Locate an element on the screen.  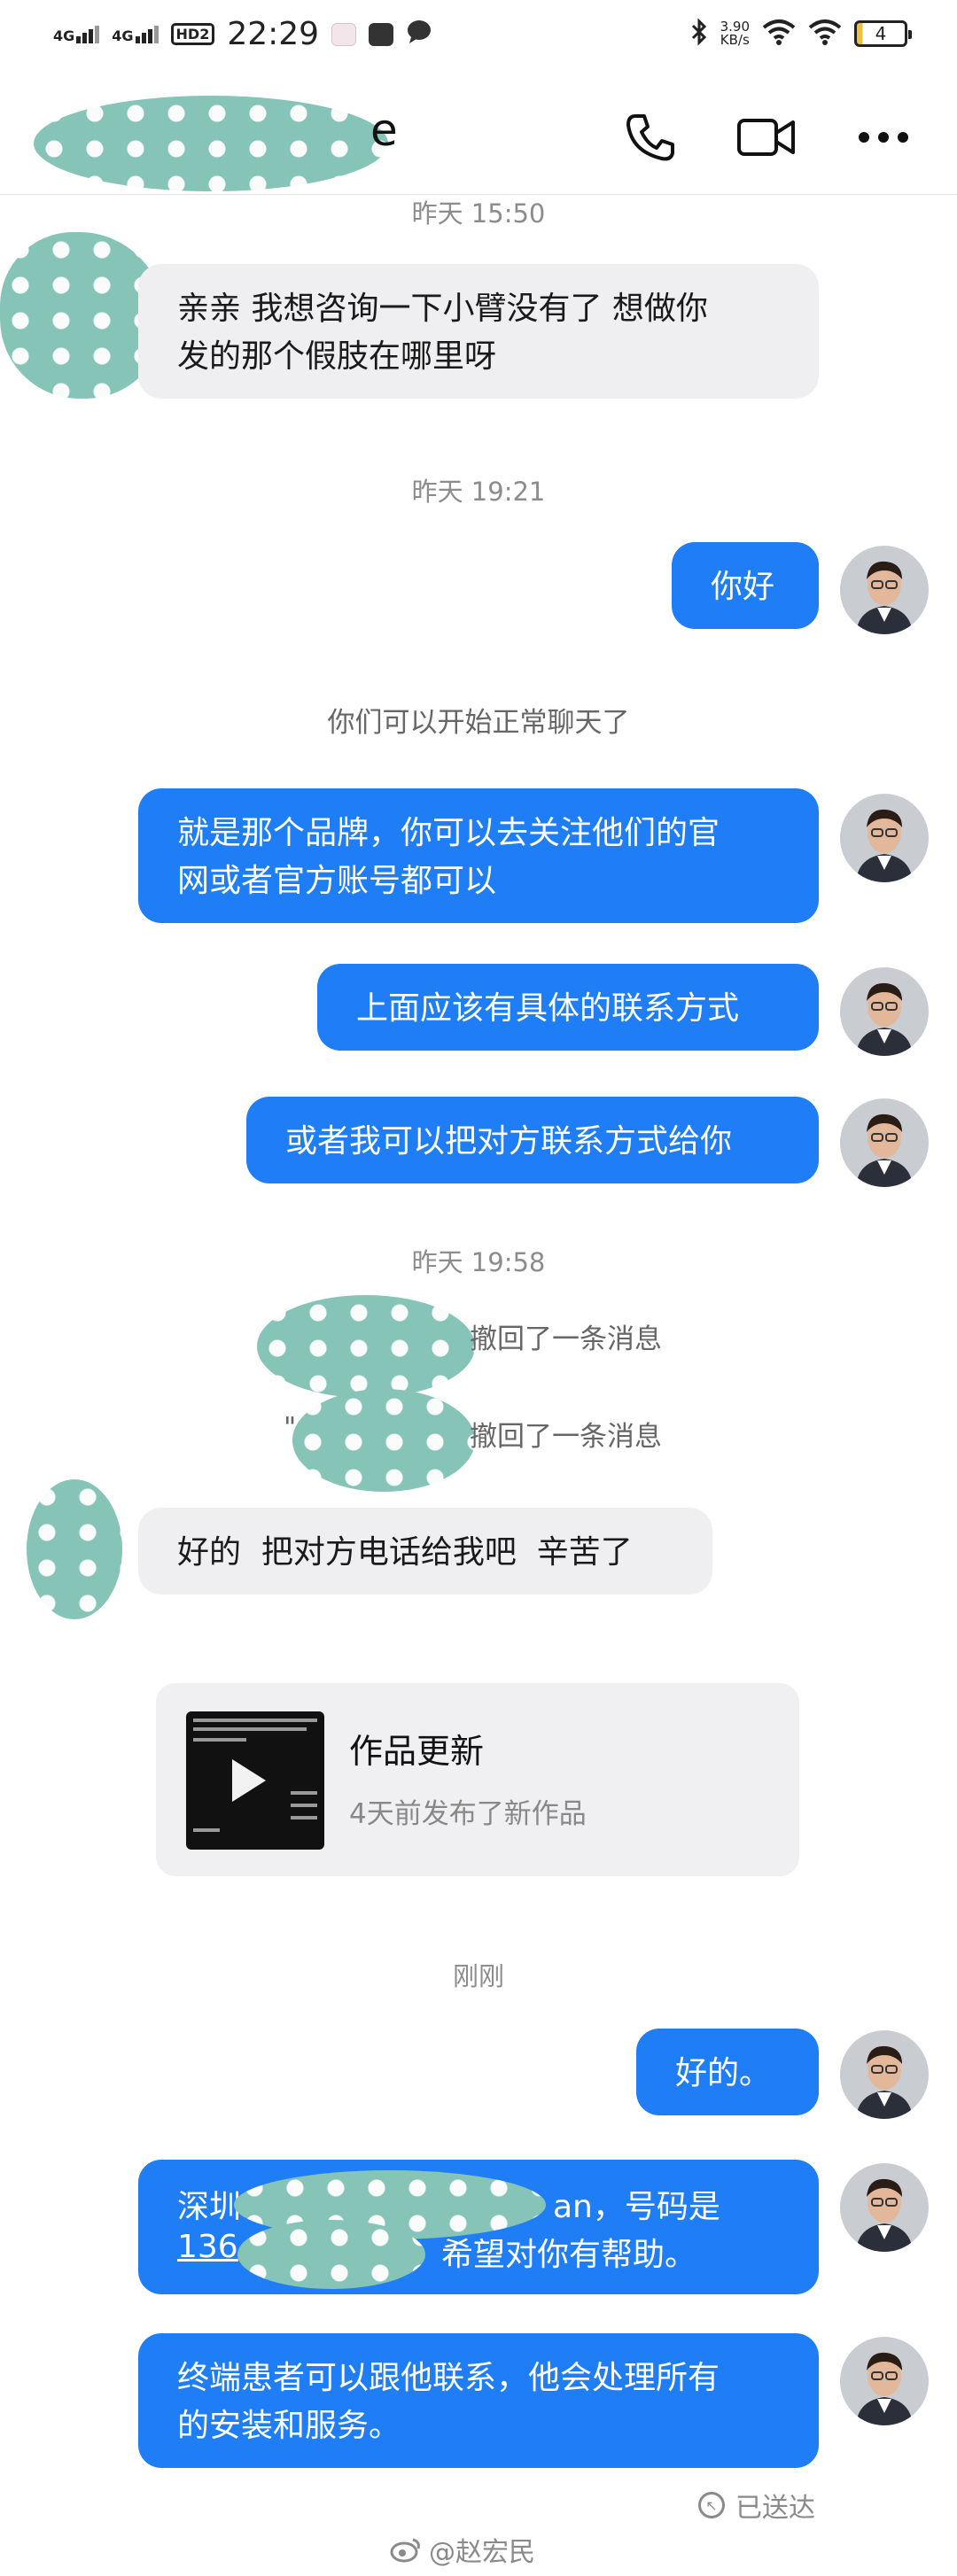
delivery-status: ↖ 已送达 is located at coordinates (756, 2505).